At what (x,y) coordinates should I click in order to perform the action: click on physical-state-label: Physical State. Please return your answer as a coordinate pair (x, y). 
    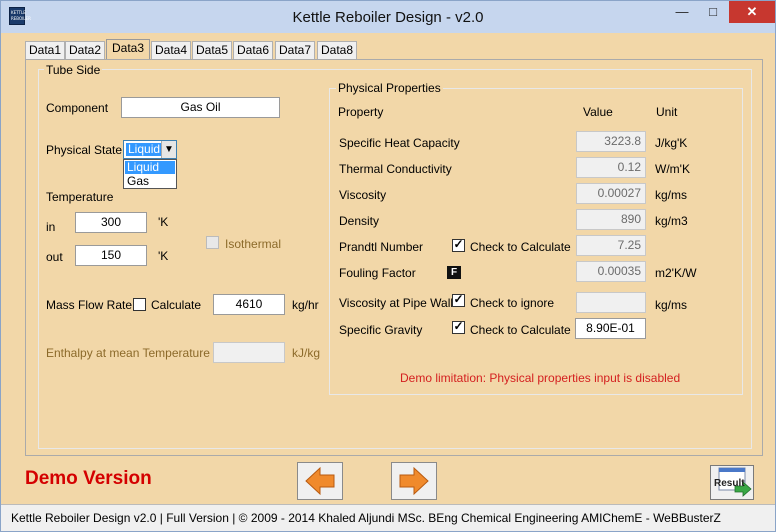
    Looking at the image, I should click on (84, 150).